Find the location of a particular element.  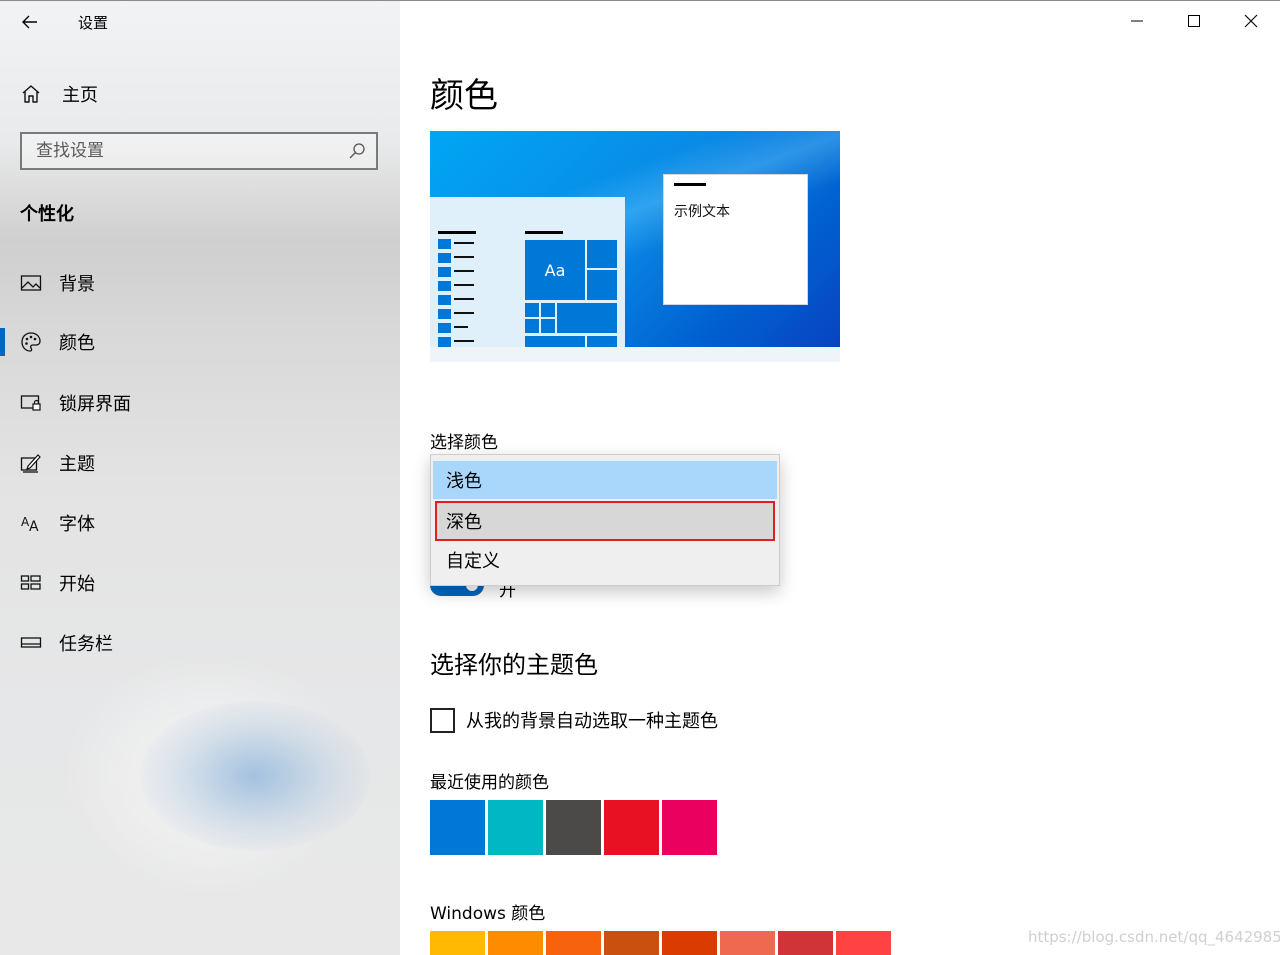

dropdown-option-label: 浅色 is located at coordinates (464, 481).